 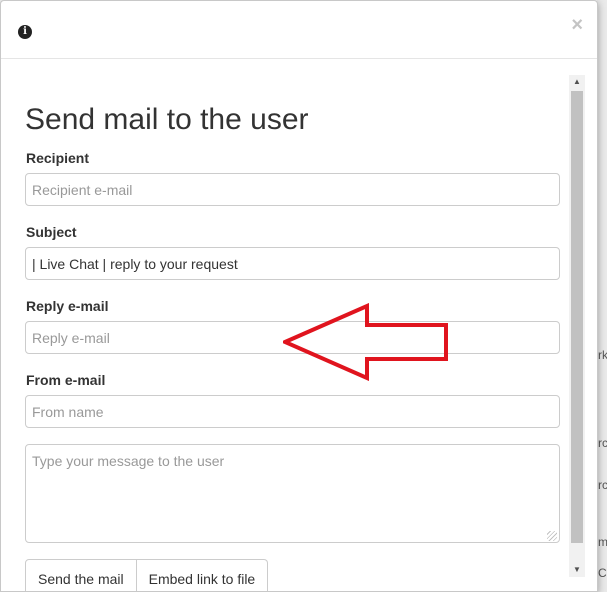 What do you see at coordinates (292, 411) in the screenshot?
I see `from-name-field` at bounding box center [292, 411].